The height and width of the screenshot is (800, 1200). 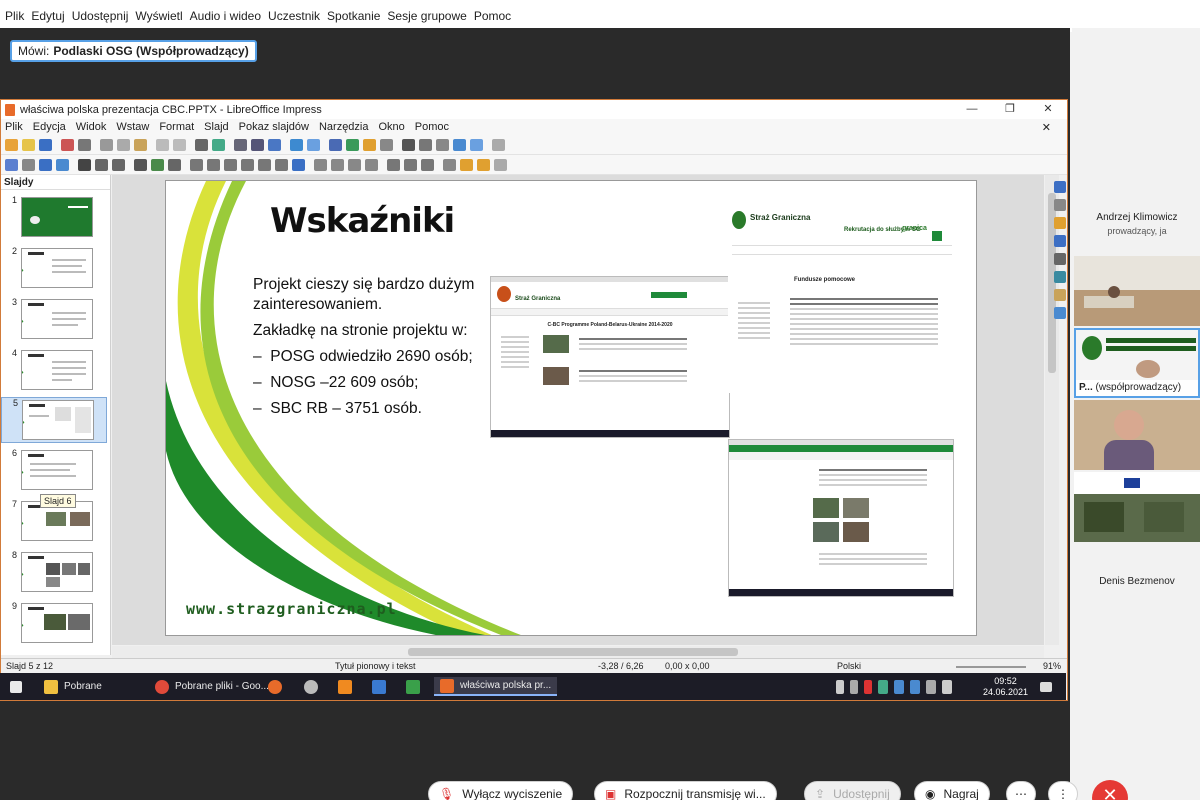 What do you see at coordinates (132, 127) in the screenshot?
I see `lo-menu-wstaw: Wstaw` at bounding box center [132, 127].